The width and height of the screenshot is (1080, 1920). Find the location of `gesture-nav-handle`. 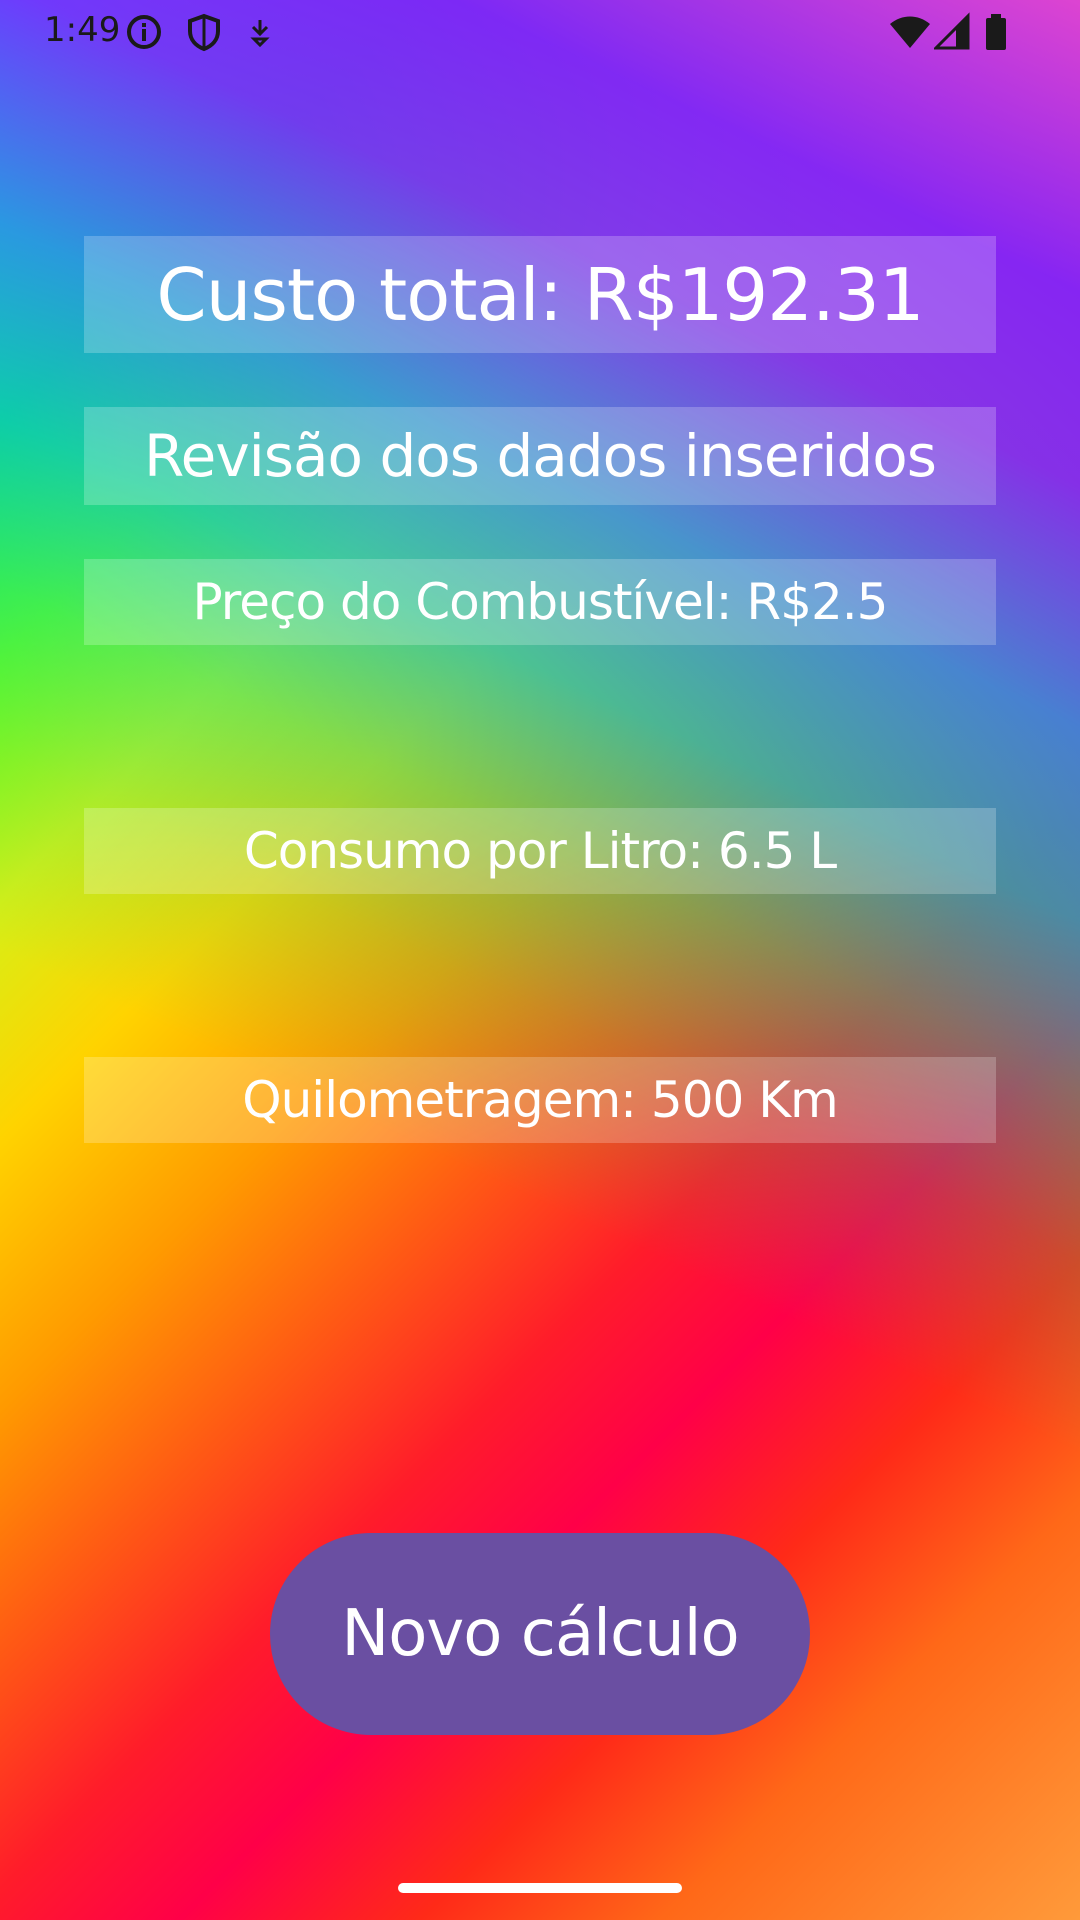

gesture-nav-handle is located at coordinates (540, 1888).